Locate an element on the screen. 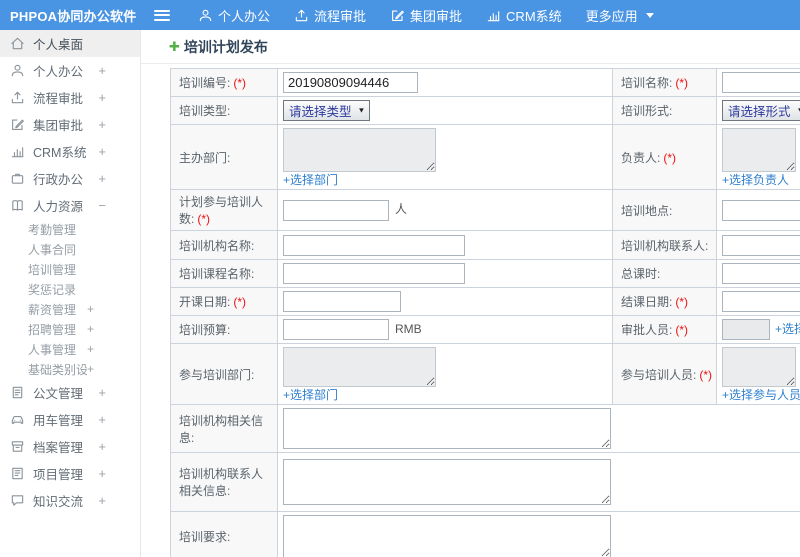 Image resolution: width=800 pixels, height=557 pixels. field-cell: +选择负责人 is located at coordinates (758, 157).